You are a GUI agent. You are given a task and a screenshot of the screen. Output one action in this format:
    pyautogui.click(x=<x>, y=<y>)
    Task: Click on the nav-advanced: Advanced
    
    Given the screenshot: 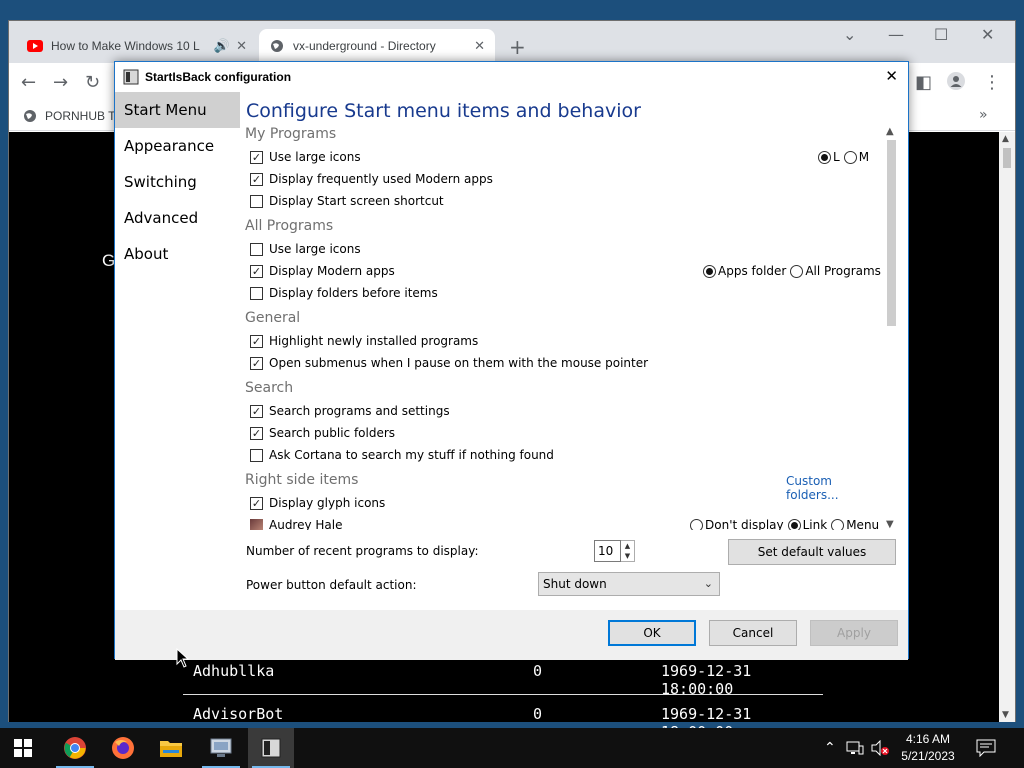 What is the action you would take?
    pyautogui.click(x=177, y=218)
    